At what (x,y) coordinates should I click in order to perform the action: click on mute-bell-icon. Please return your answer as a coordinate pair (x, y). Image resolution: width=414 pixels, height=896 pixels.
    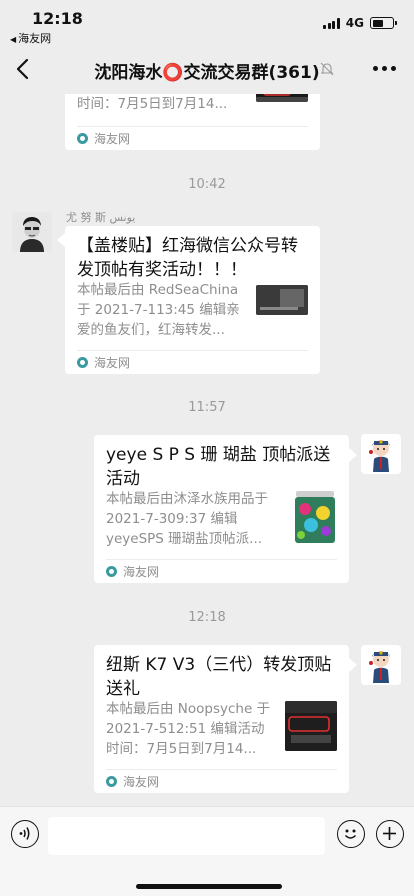
    Looking at the image, I should click on (327, 69).